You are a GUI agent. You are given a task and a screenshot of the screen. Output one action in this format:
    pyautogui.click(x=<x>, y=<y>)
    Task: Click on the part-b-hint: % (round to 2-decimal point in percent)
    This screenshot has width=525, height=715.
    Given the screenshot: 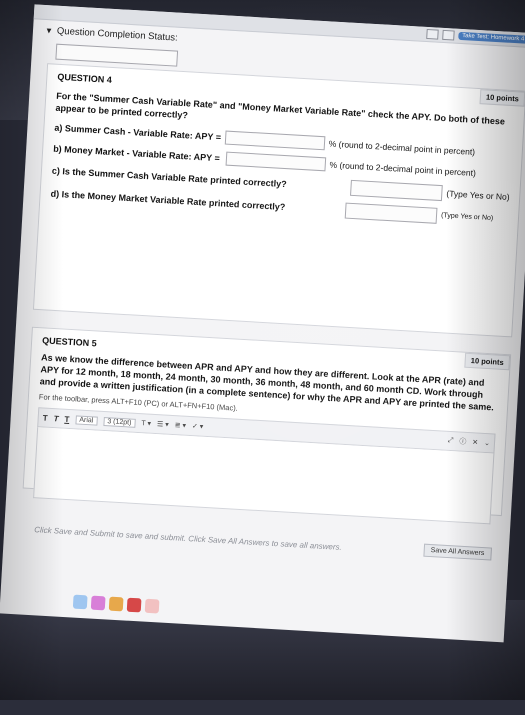 What is the action you would take?
    pyautogui.click(x=403, y=169)
    